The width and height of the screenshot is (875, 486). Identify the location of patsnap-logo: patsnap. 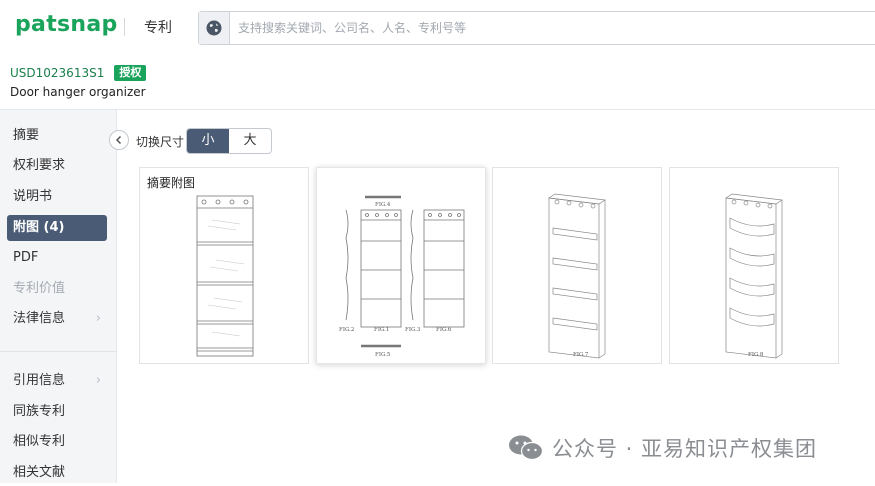
(66, 24).